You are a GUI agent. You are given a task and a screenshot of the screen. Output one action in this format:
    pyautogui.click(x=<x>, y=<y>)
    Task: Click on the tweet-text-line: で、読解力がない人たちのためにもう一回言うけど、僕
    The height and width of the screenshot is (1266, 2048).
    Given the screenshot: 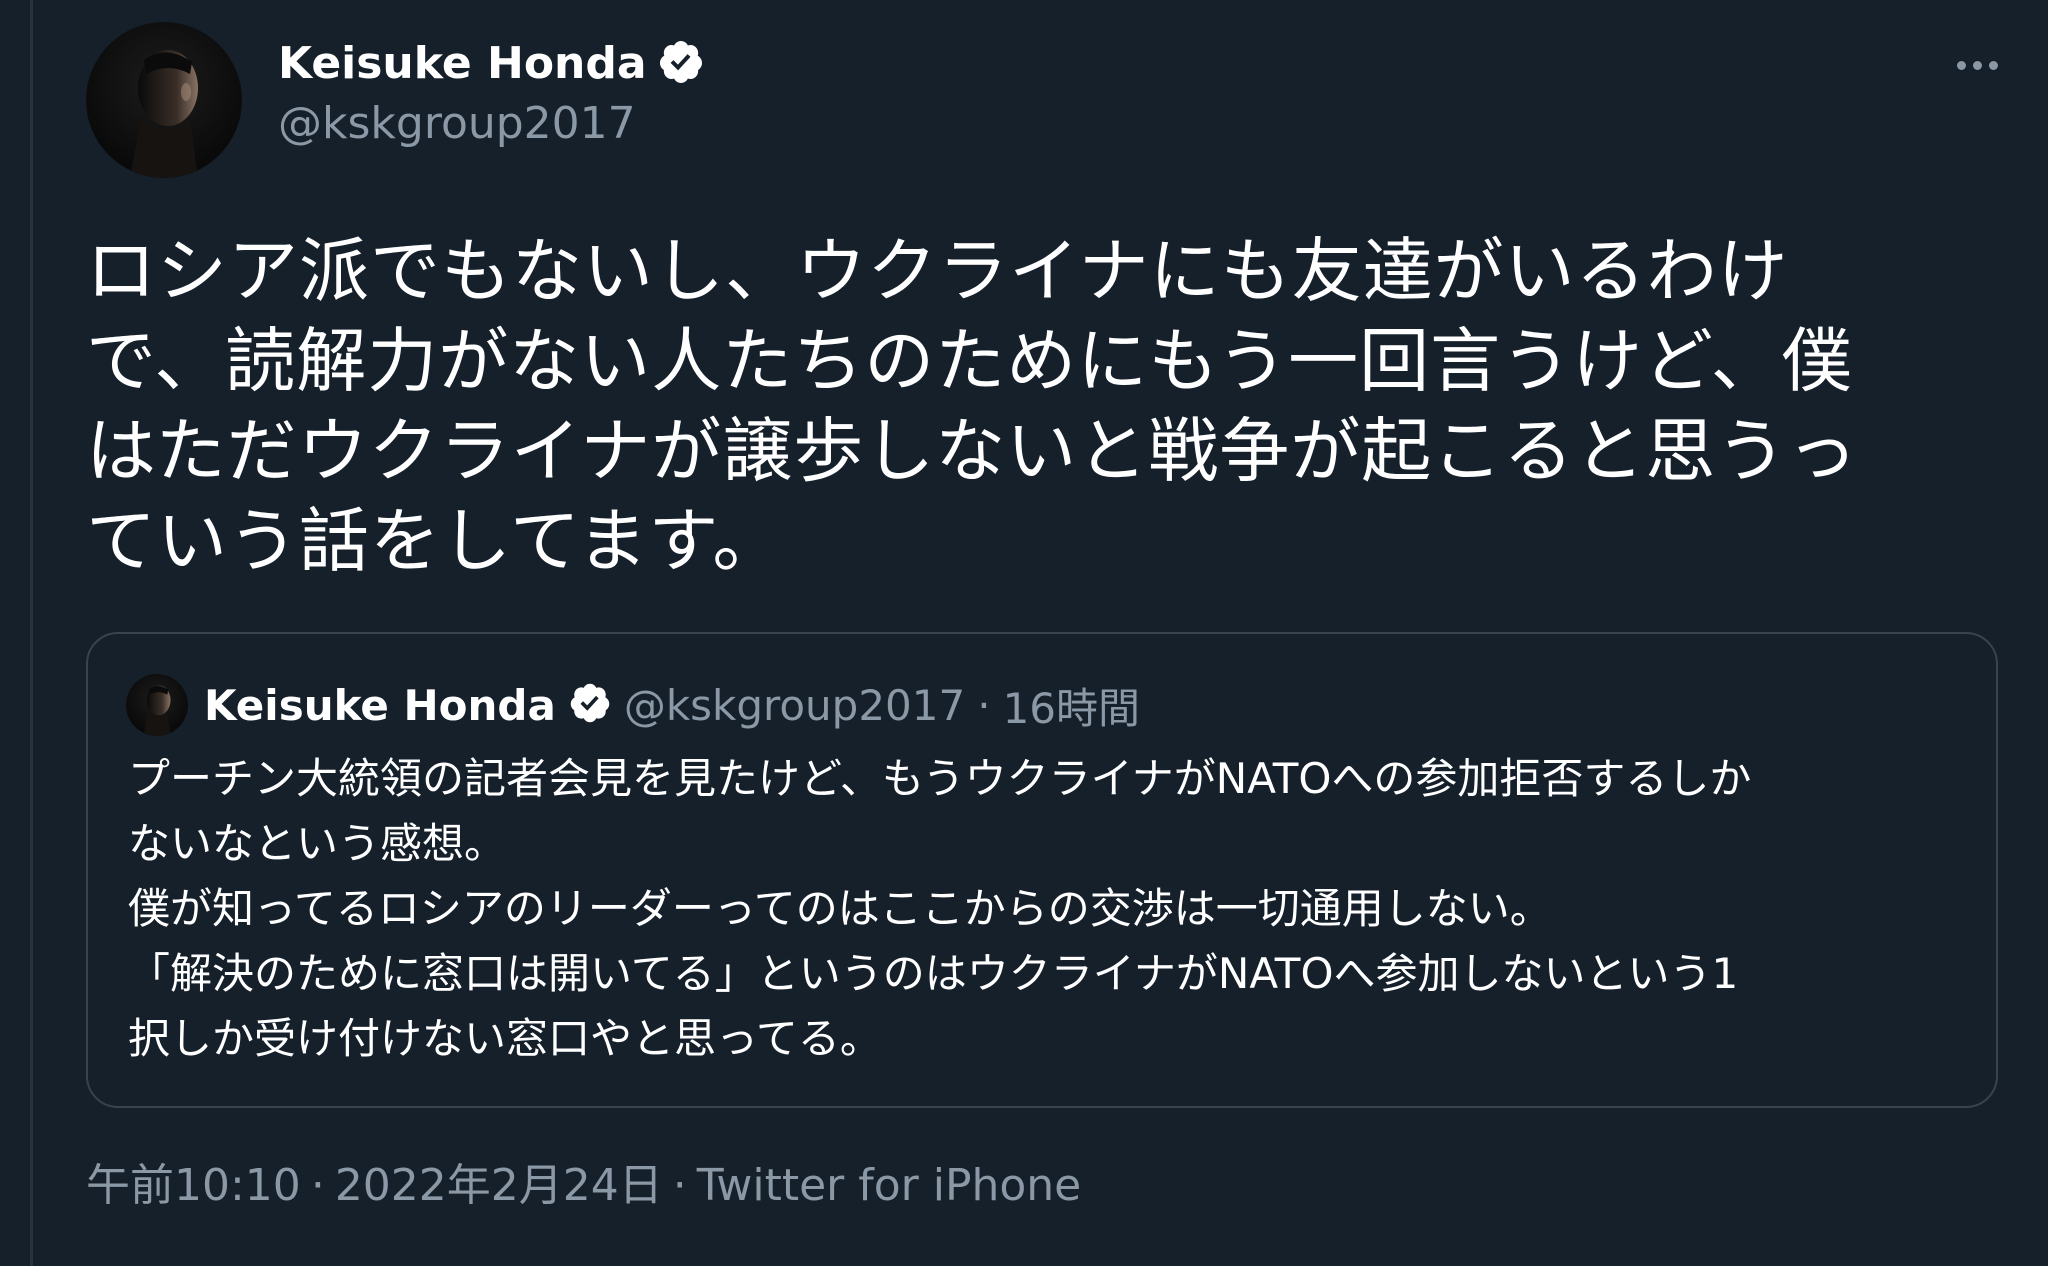 What is the action you would take?
    pyautogui.click(x=969, y=361)
    